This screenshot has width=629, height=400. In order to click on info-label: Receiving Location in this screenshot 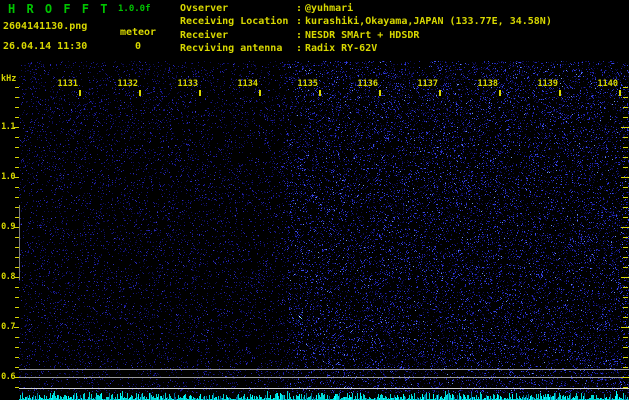, I will do `click(234, 21)`.